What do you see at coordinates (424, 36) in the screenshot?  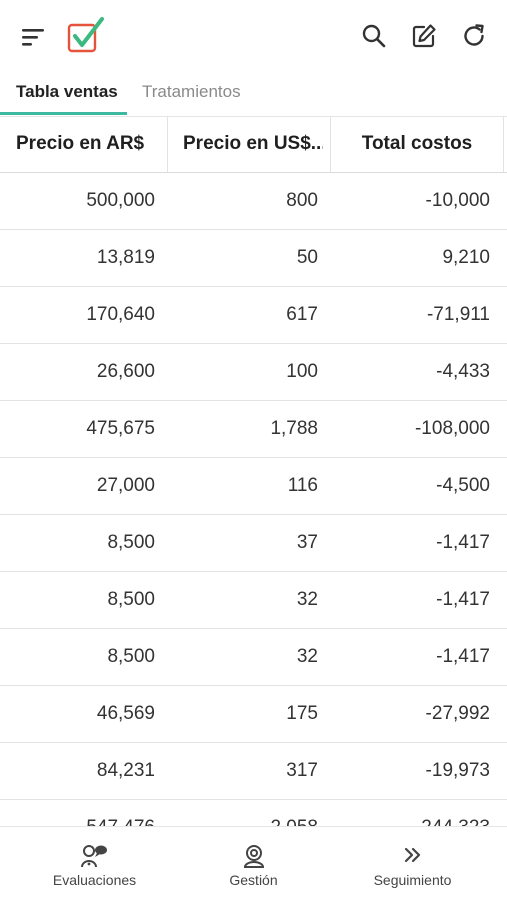 I see `edit-icon` at bounding box center [424, 36].